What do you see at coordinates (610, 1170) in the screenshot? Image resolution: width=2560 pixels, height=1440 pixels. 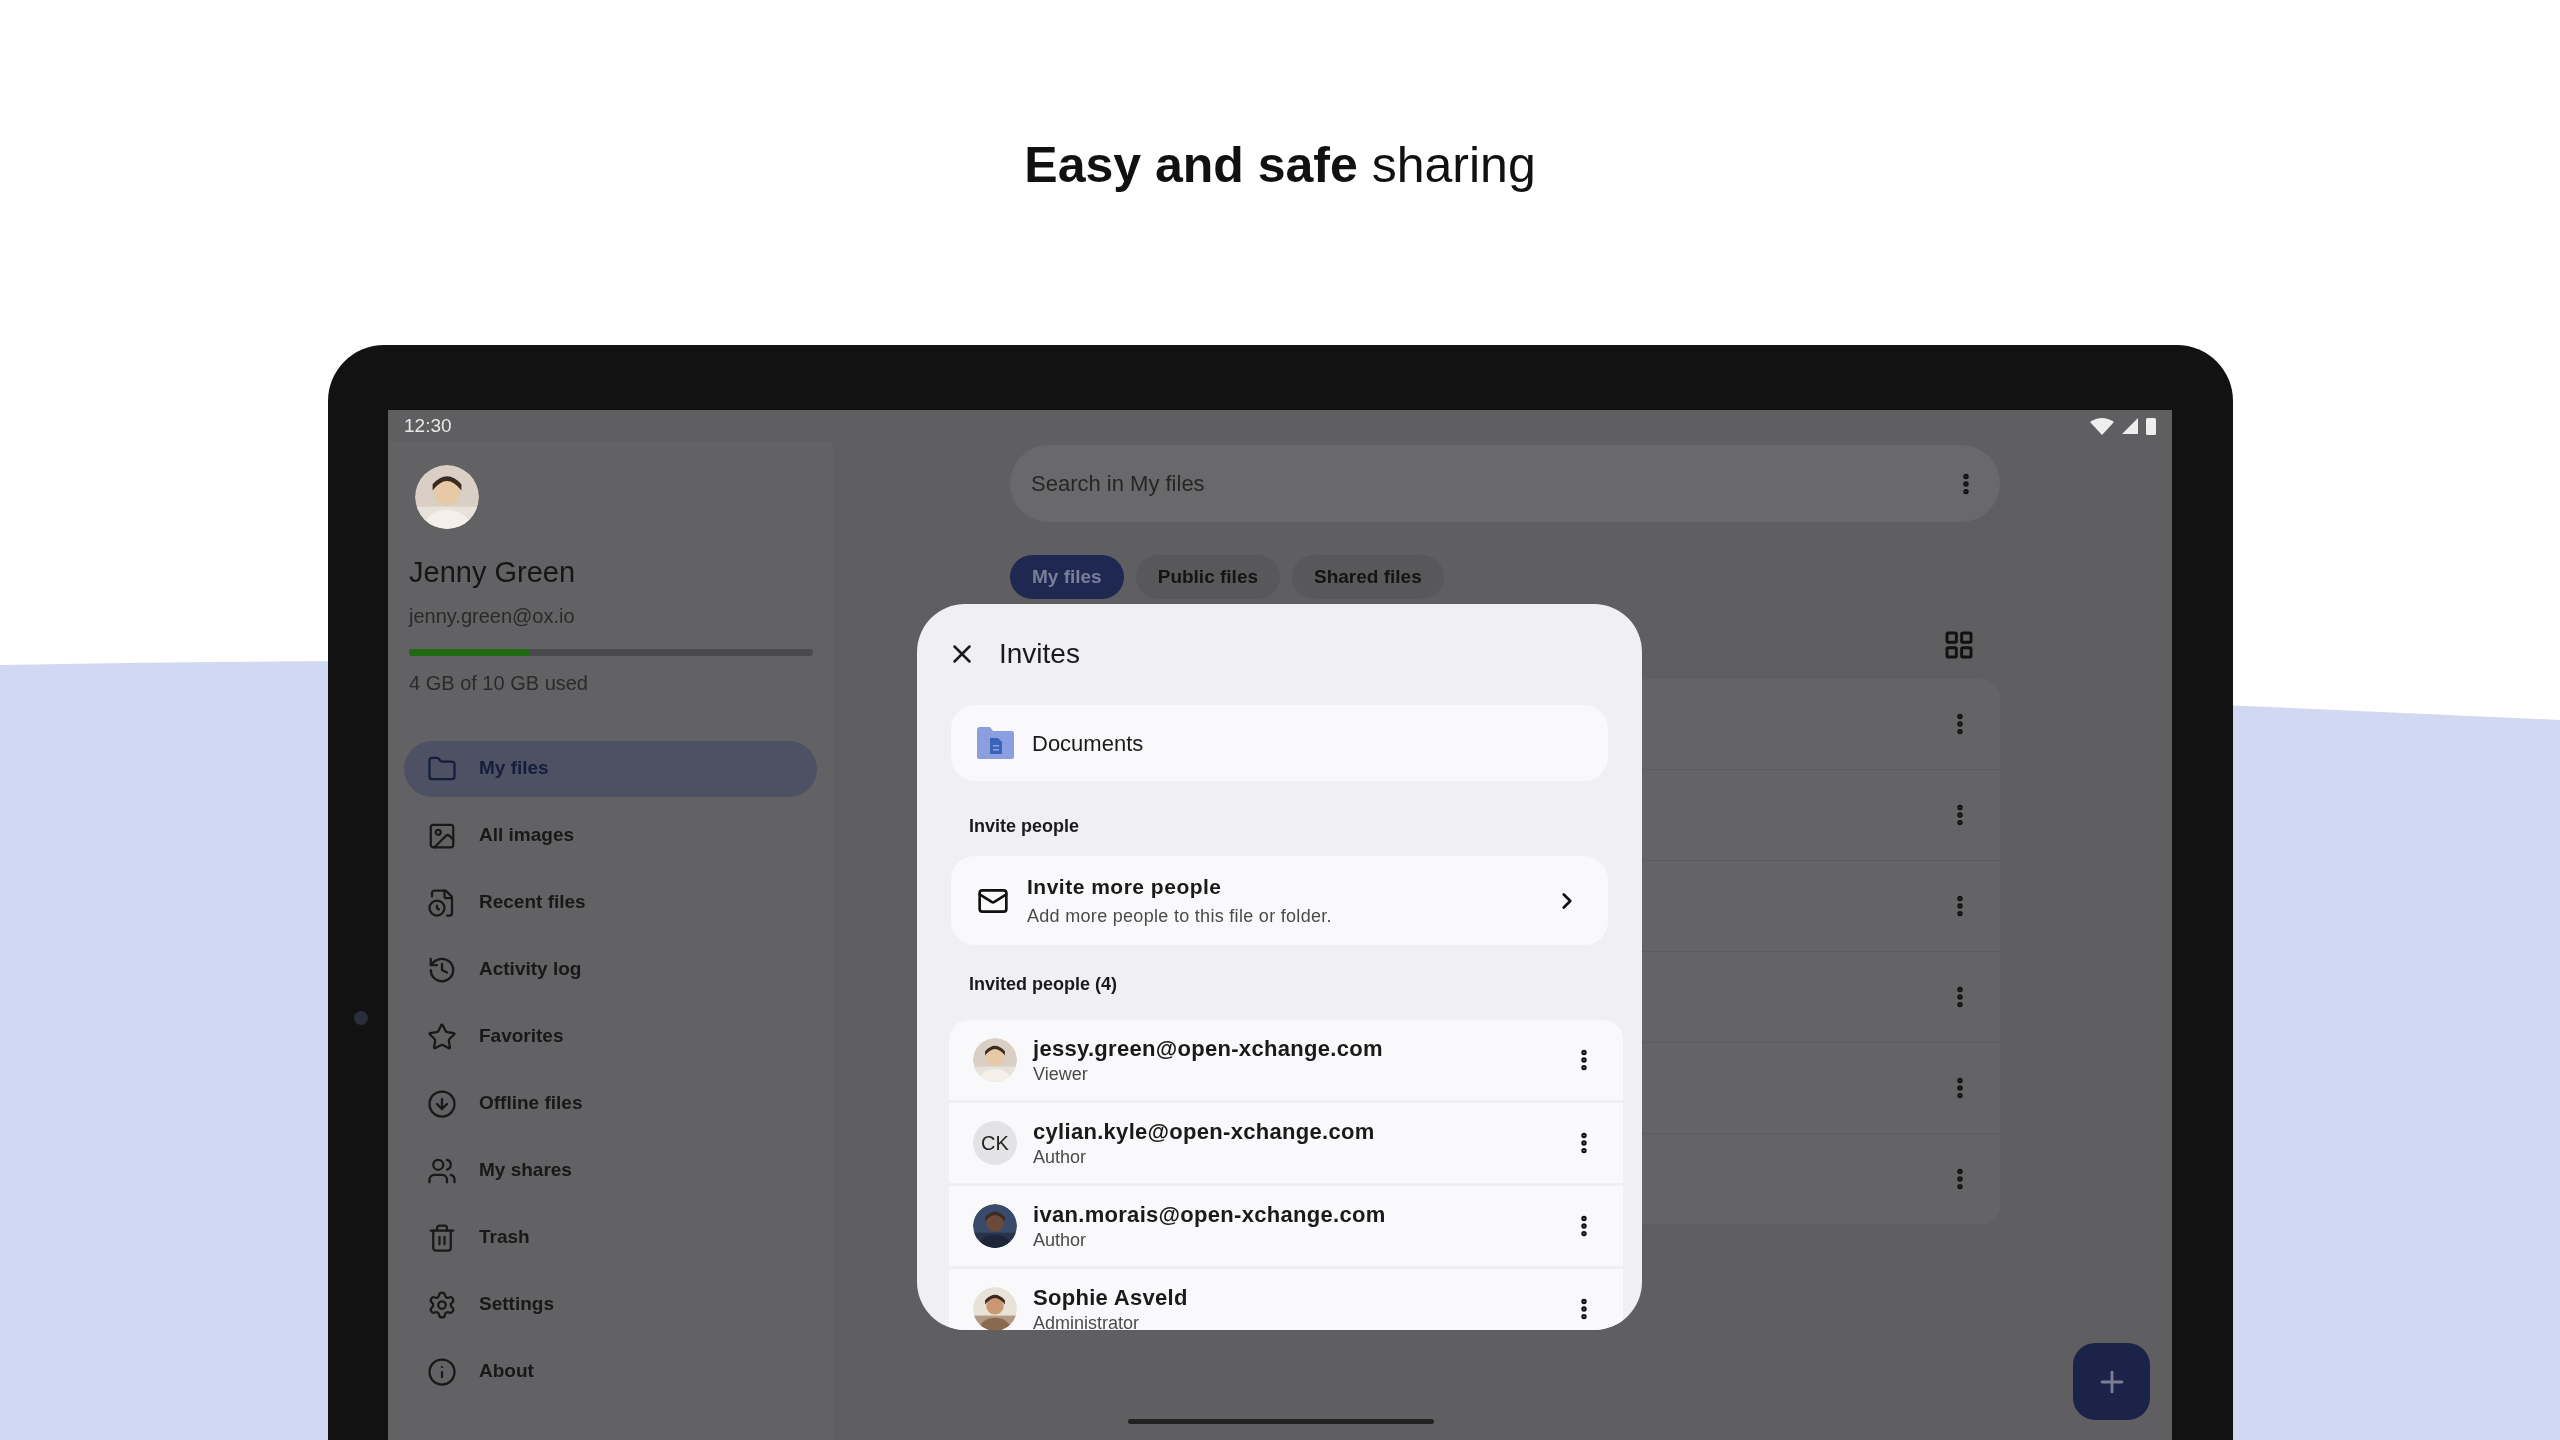 I see `nav-item: My shares` at bounding box center [610, 1170].